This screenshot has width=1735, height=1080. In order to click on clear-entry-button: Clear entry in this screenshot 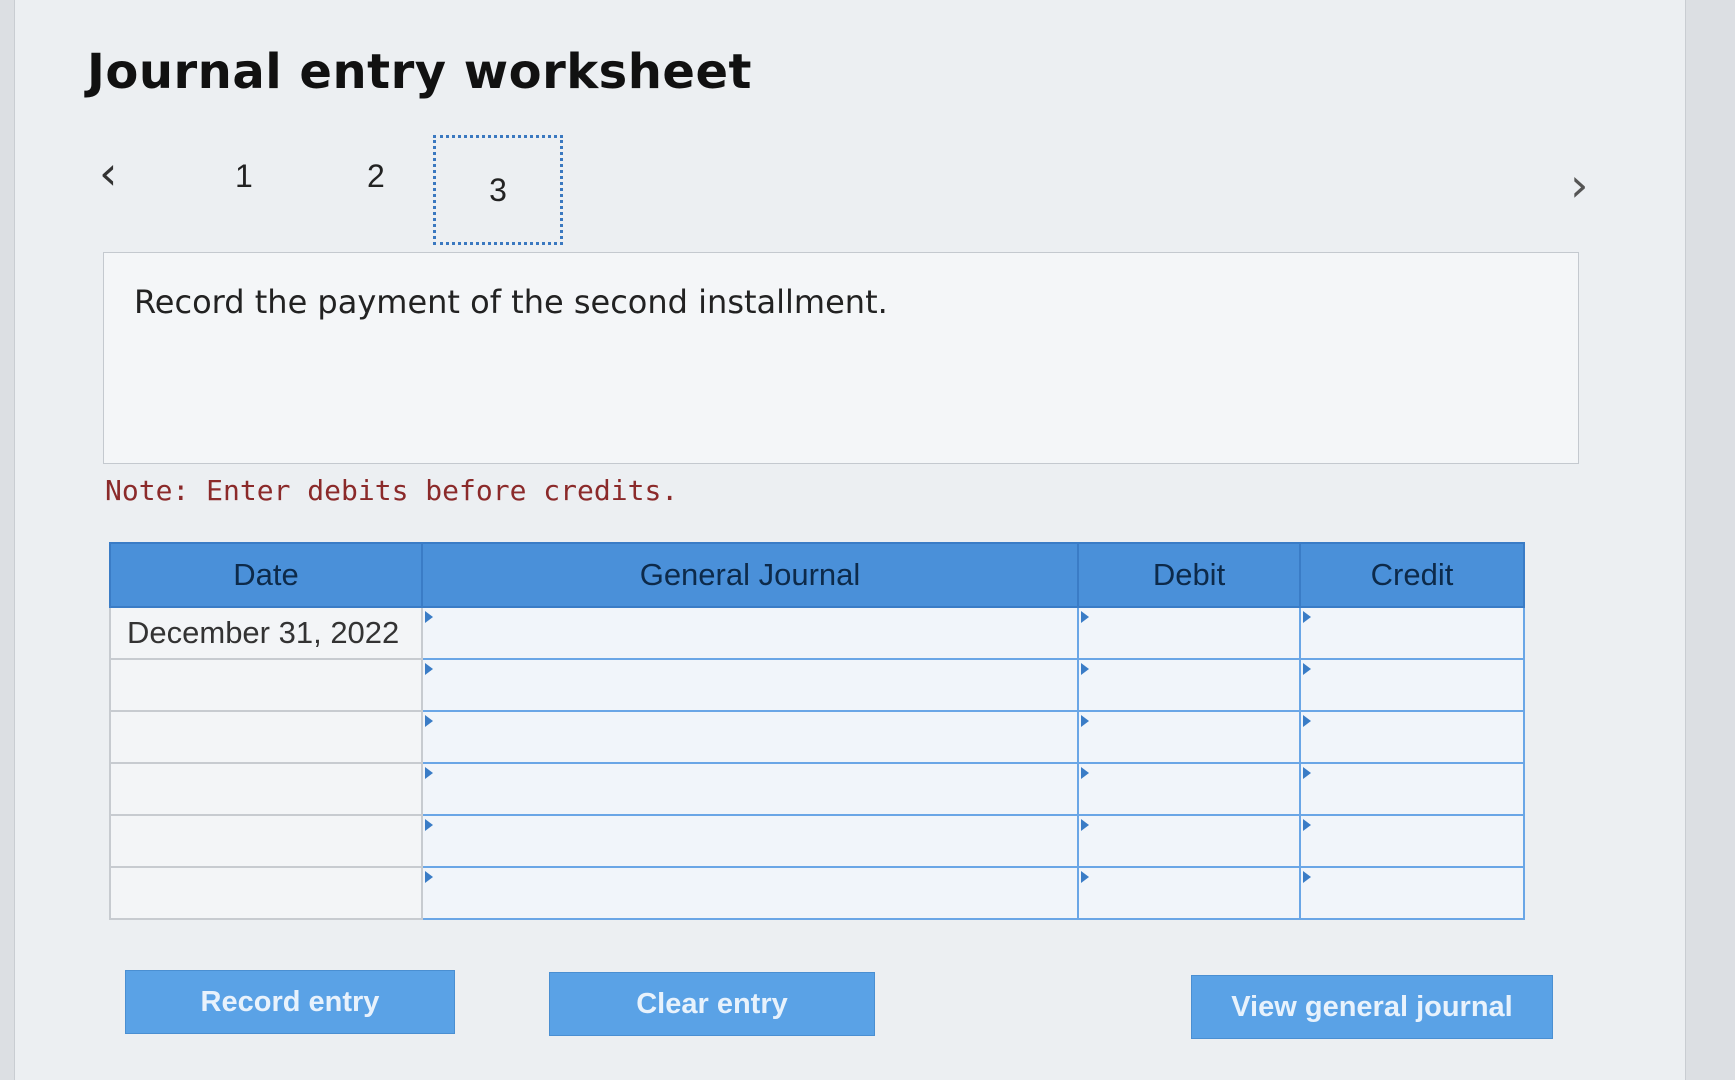, I will do `click(712, 1004)`.